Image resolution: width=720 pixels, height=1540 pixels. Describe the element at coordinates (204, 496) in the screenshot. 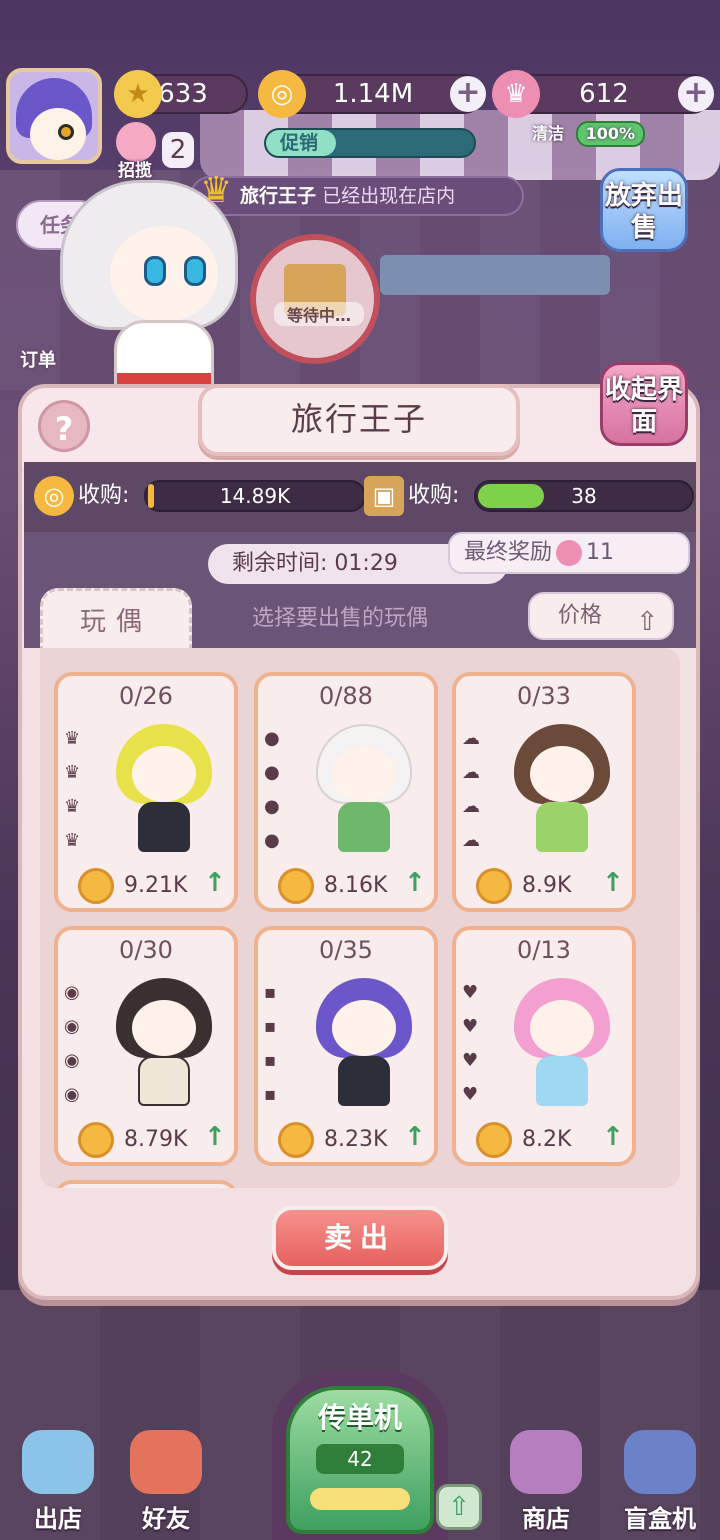

I see `acquire-coin-bar: ◎ 收购: 14.89K` at that location.